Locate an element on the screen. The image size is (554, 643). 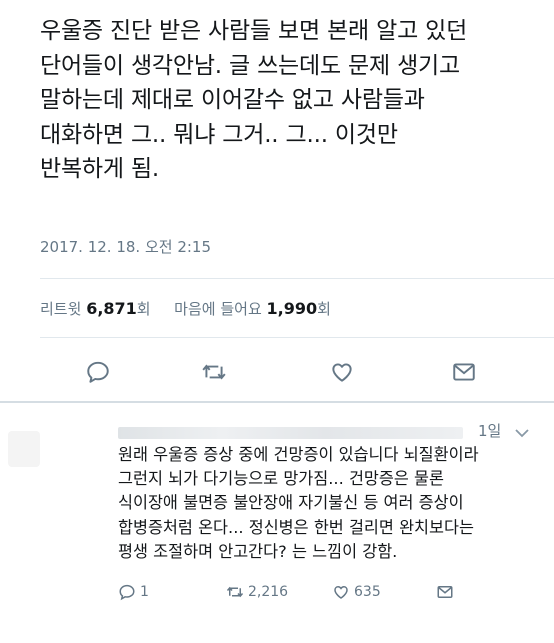
reply-menu-button is located at coordinates (522, 433).